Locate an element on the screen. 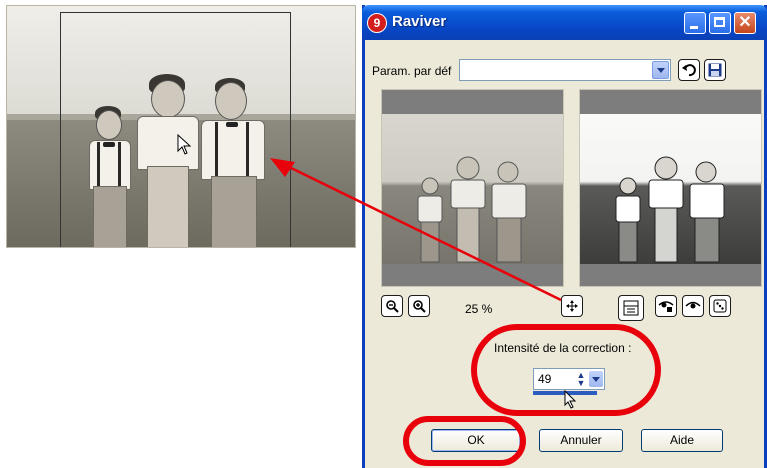  preview-after is located at coordinates (670, 188).